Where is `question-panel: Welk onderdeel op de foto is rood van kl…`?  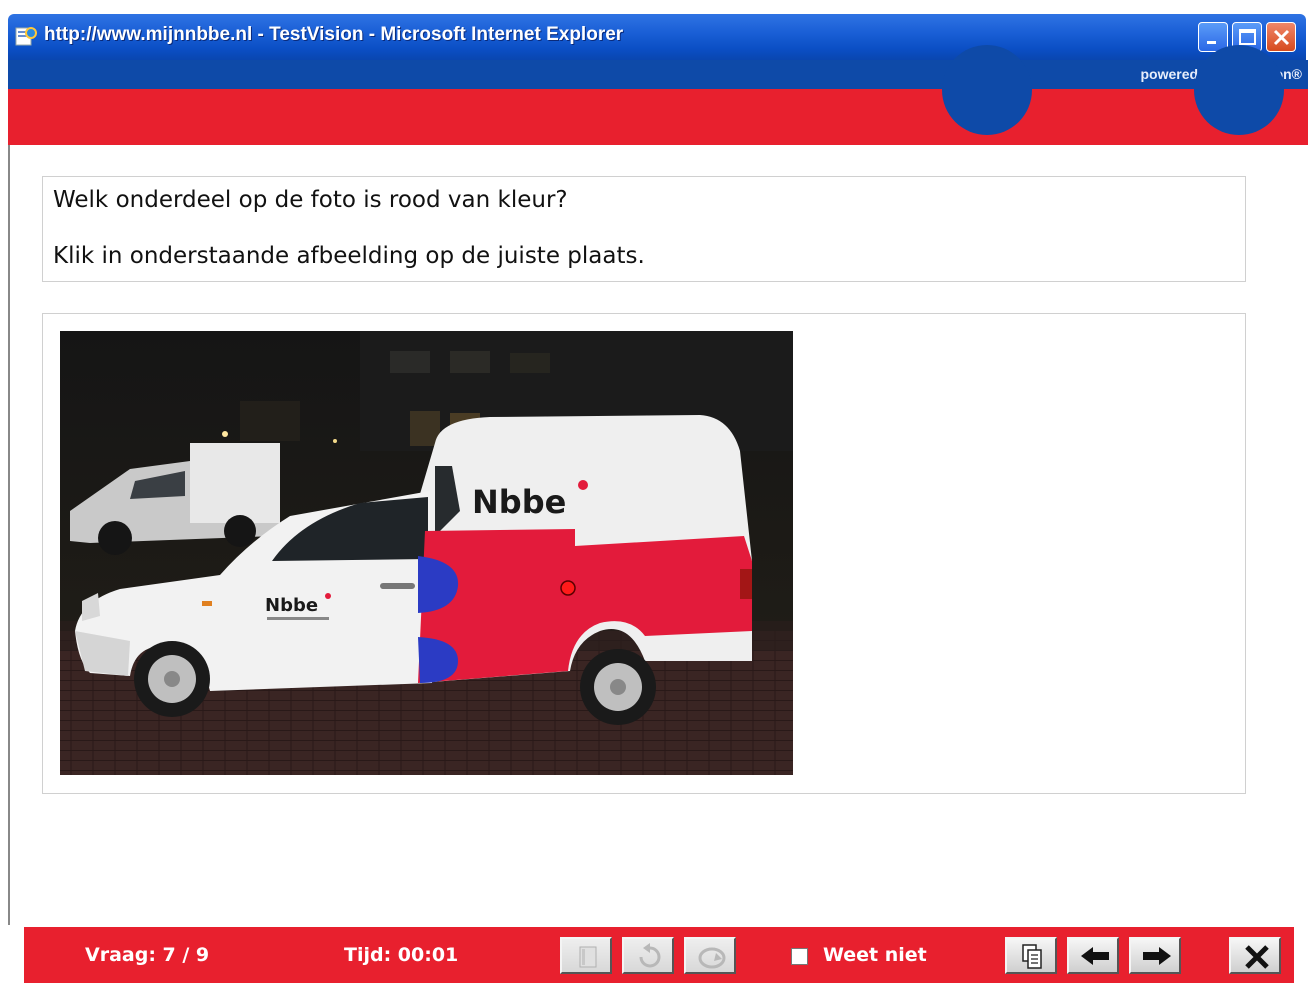
question-panel: Welk onderdeel op de foto is rood van kl… is located at coordinates (644, 229).